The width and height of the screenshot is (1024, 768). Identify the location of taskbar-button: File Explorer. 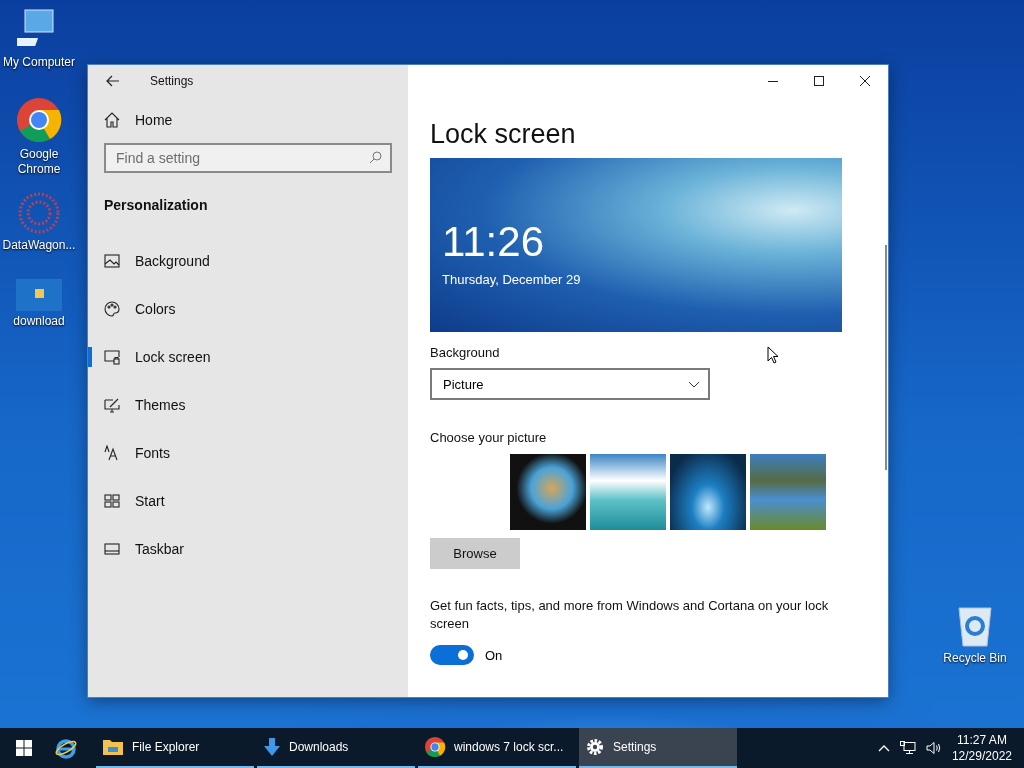
(175, 748).